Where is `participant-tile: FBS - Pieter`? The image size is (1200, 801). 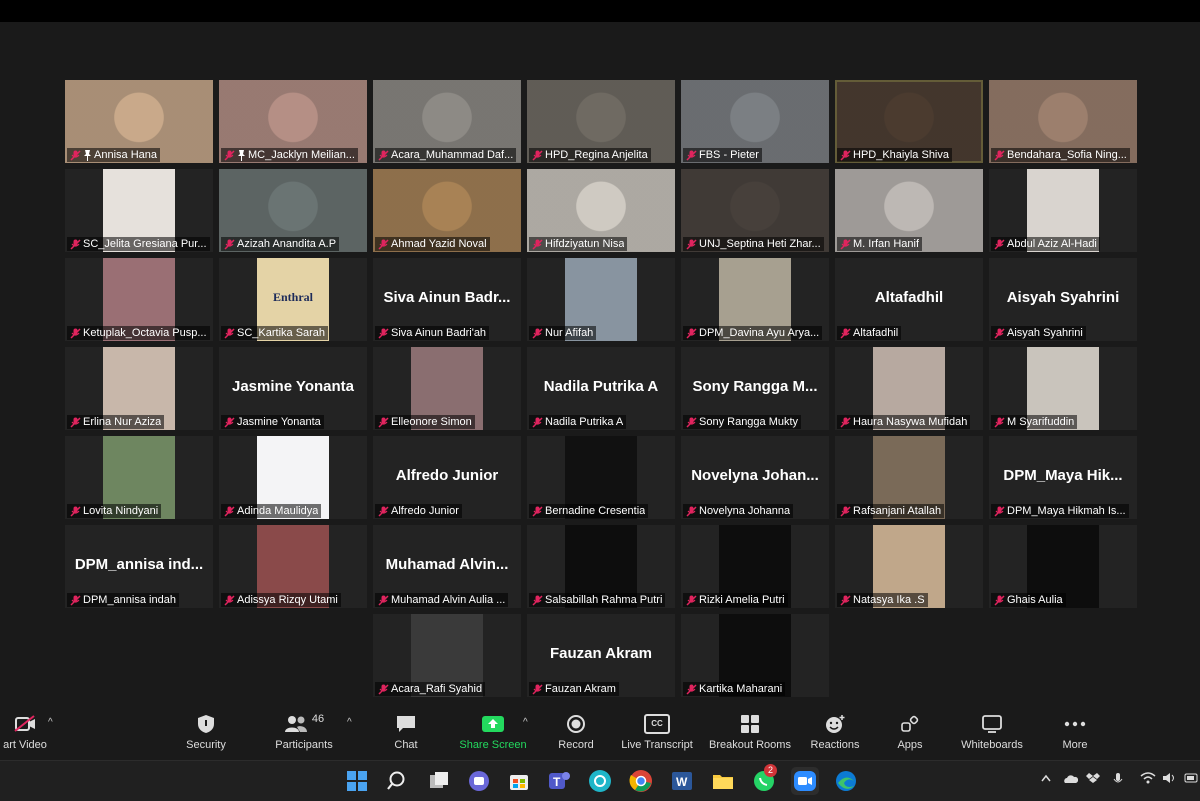
participant-tile: FBS - Pieter is located at coordinates (755, 121).